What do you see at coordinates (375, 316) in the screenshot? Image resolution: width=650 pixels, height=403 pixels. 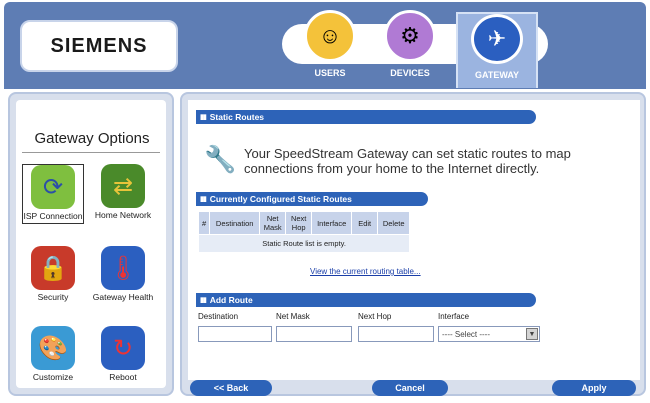 I see `next-hop-label: Next Hop` at bounding box center [375, 316].